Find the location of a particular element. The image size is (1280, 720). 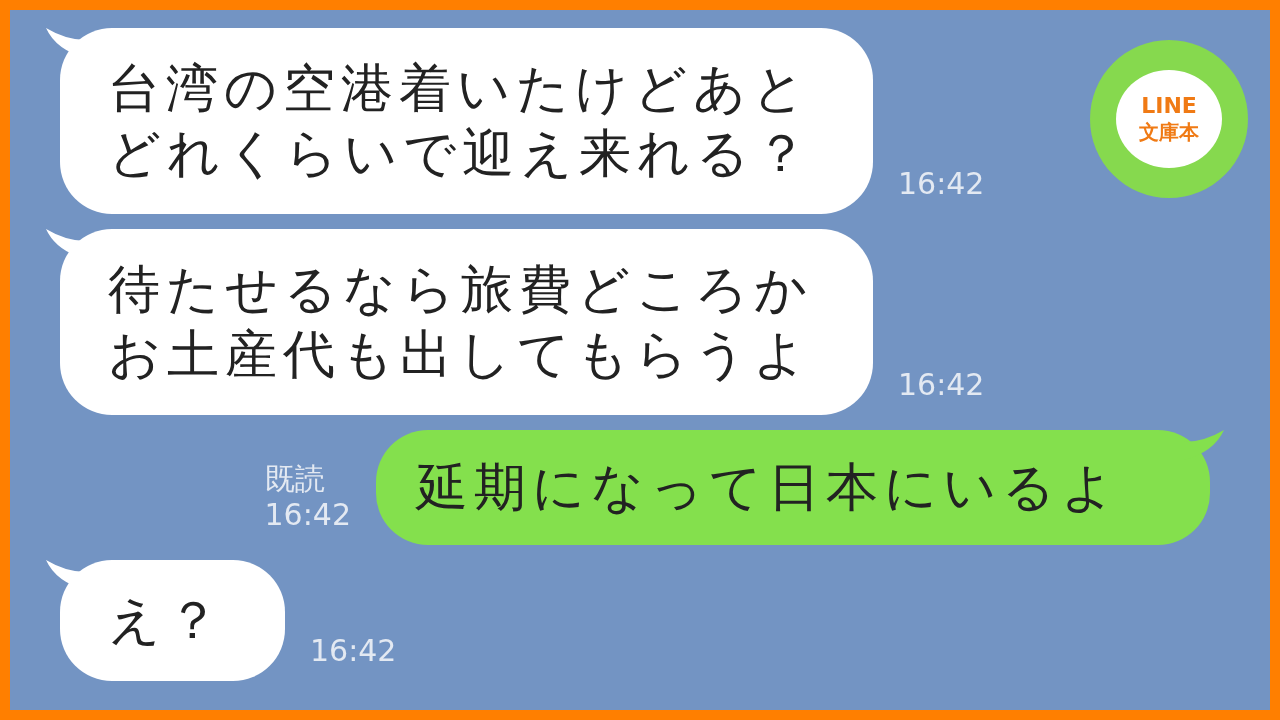

message-bubble: 延期になって日本にいるよ is located at coordinates (793, 487).